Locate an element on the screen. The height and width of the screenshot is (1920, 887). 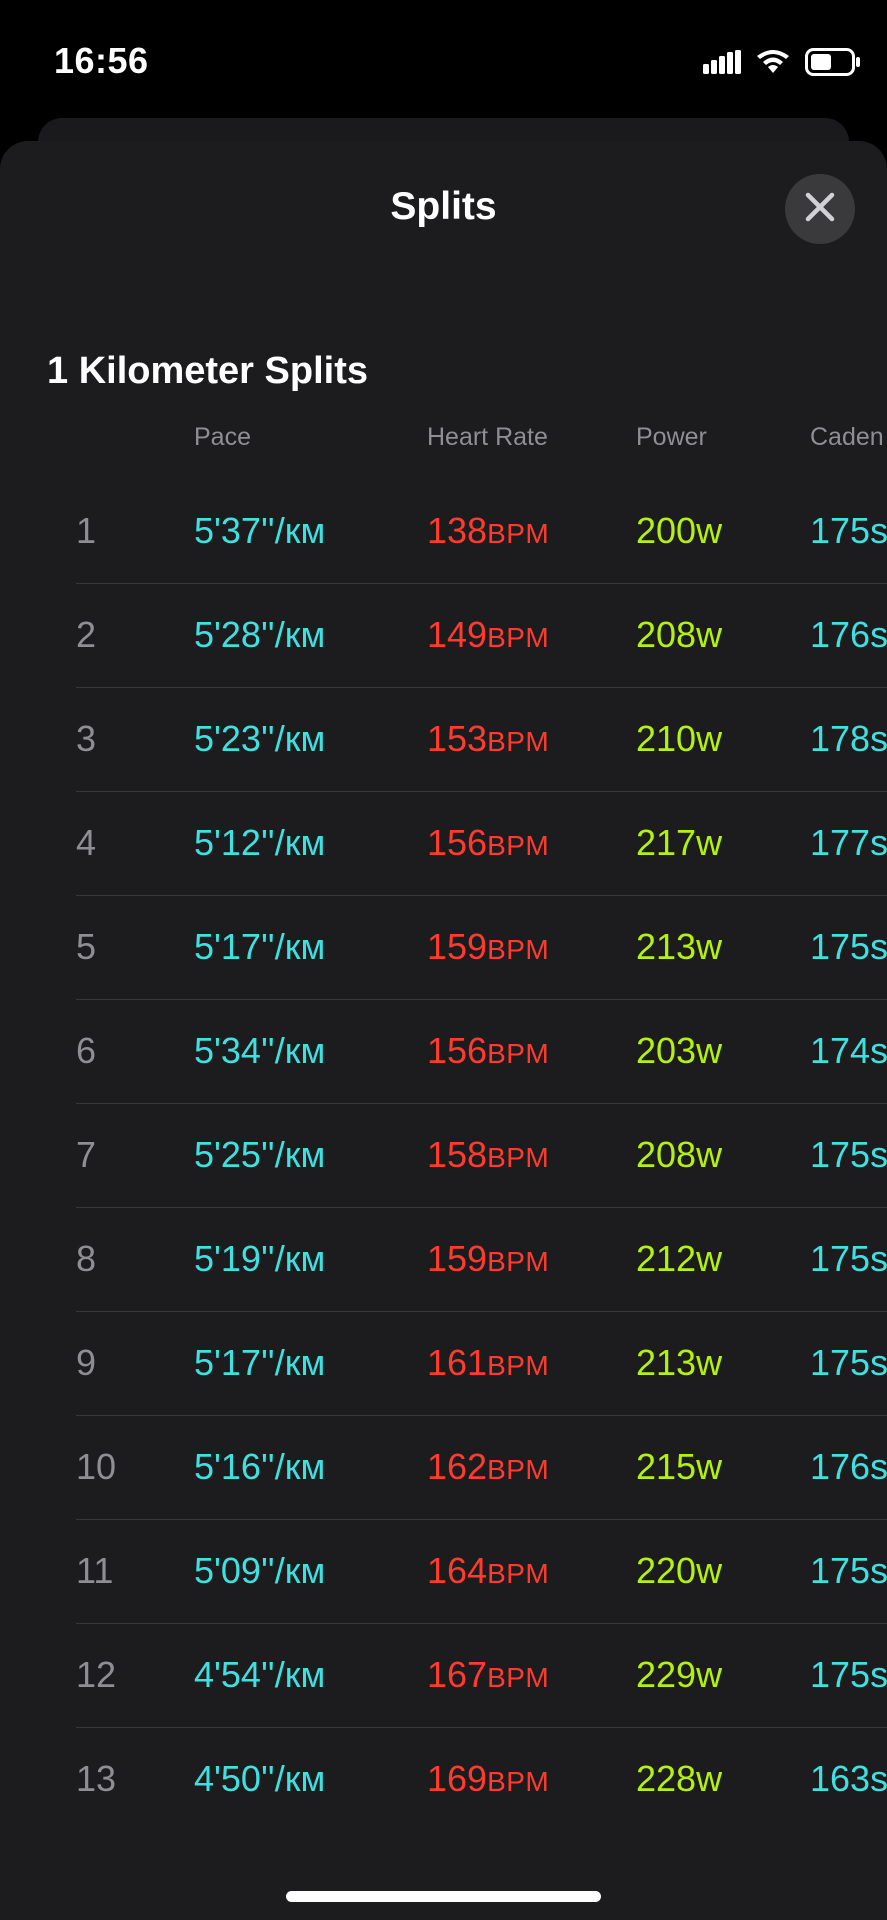
split-heart-rate: 156BPM is located at coordinates (488, 1051).